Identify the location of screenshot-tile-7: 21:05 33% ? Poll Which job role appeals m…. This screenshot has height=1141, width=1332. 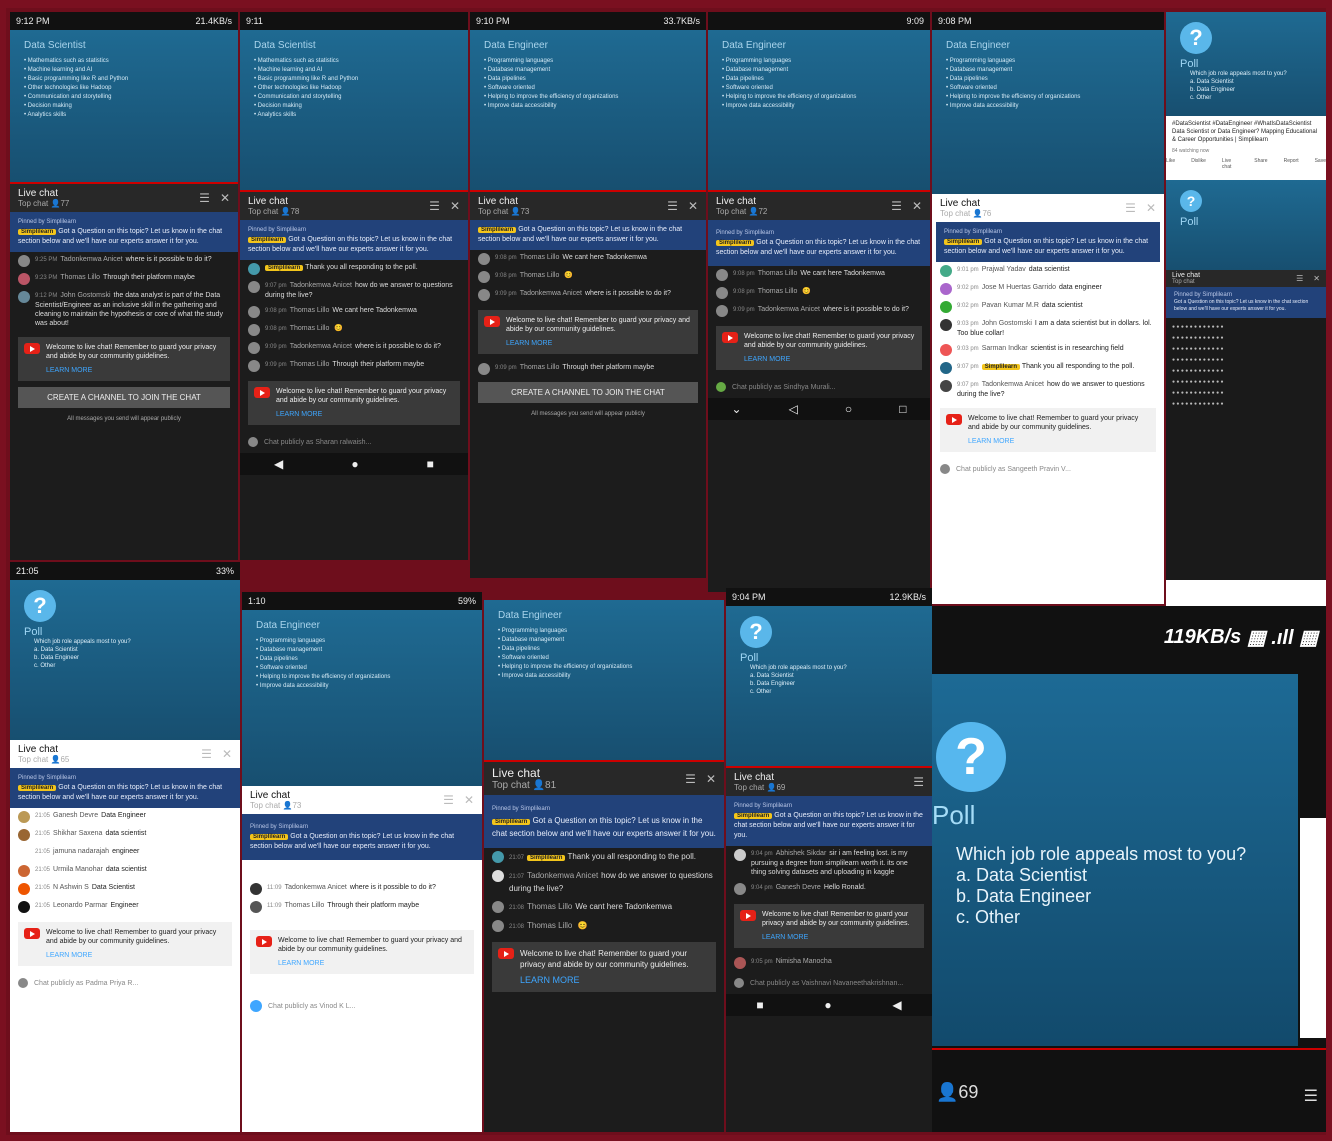
(125, 847).